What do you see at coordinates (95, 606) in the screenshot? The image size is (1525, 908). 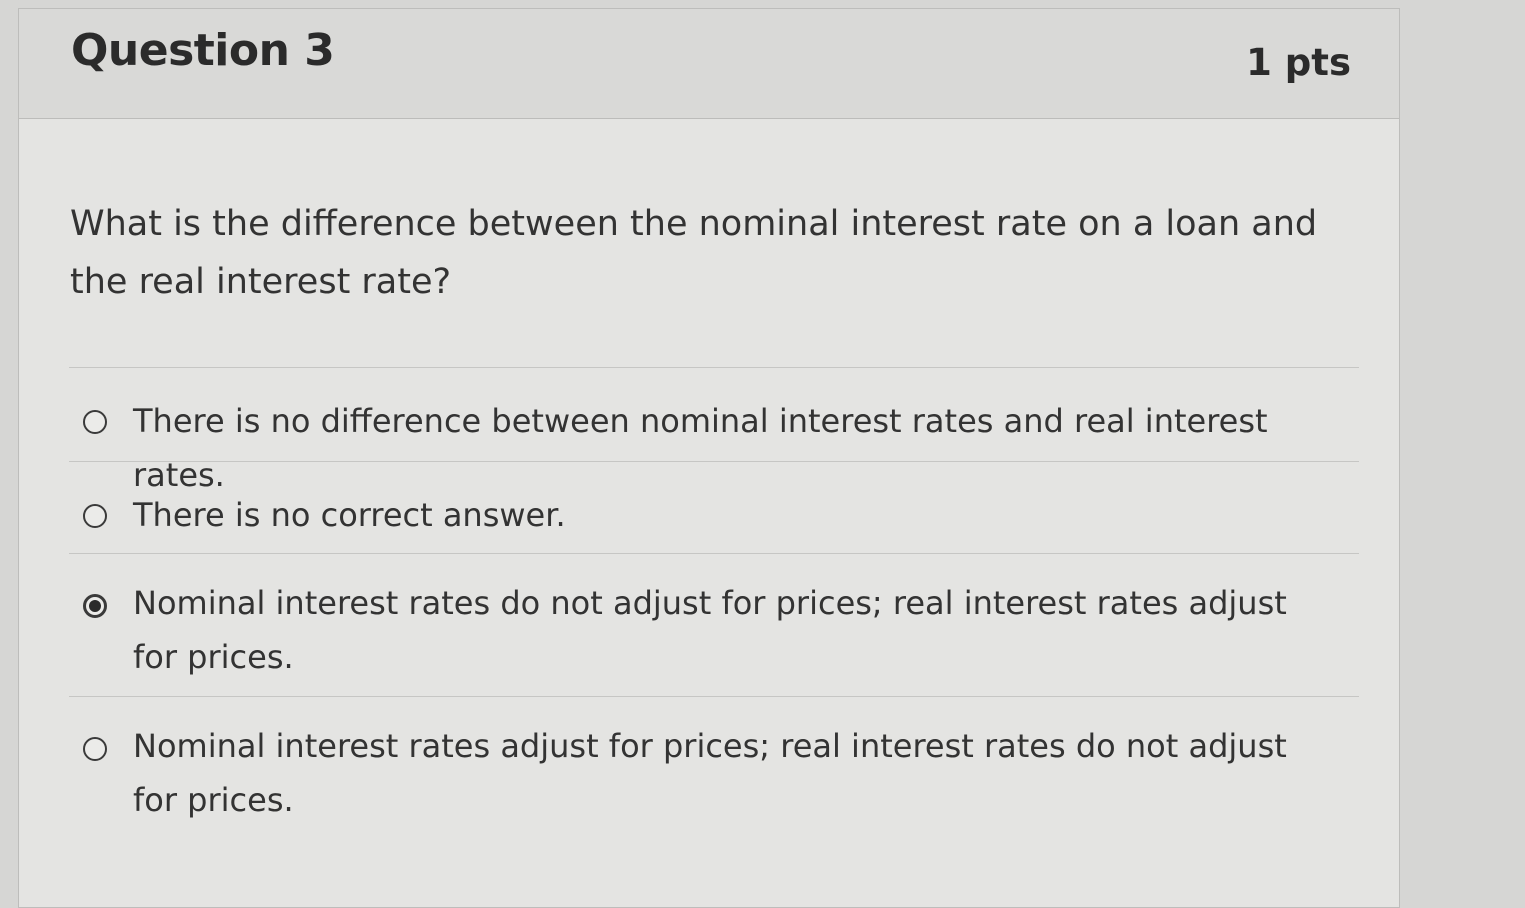 I see `radio-selected-icon` at bounding box center [95, 606].